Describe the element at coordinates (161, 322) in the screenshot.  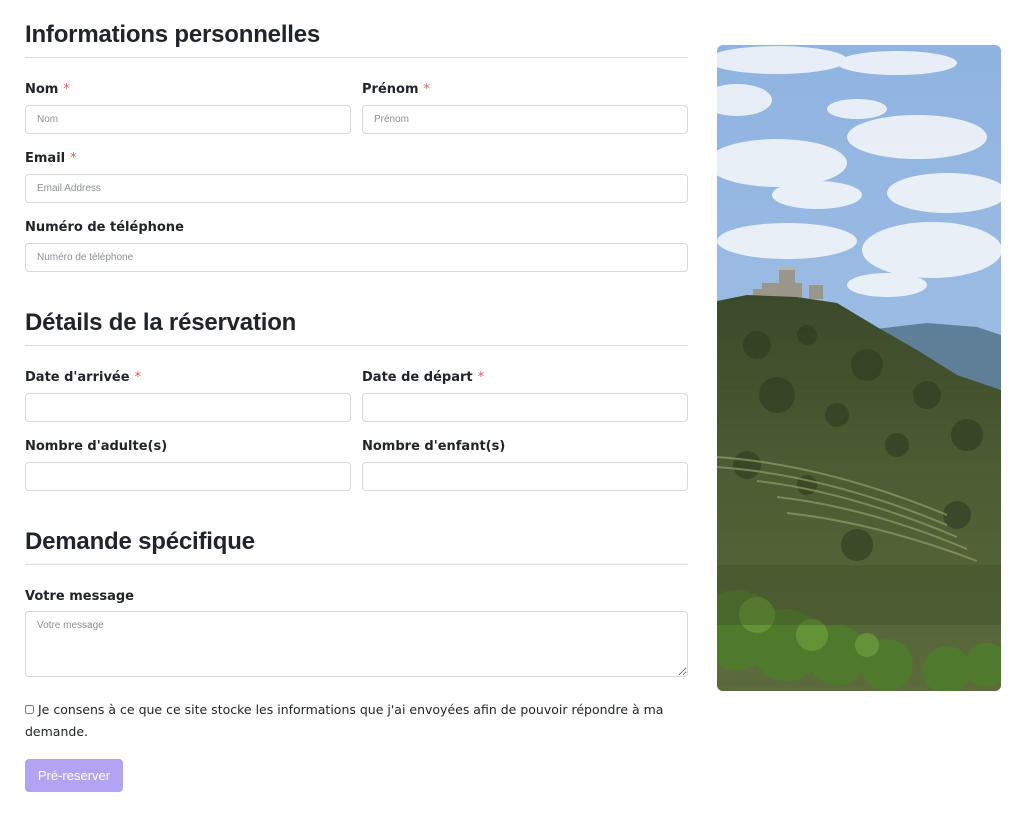
I see `section-title-booking: Détails de la réservation` at that location.